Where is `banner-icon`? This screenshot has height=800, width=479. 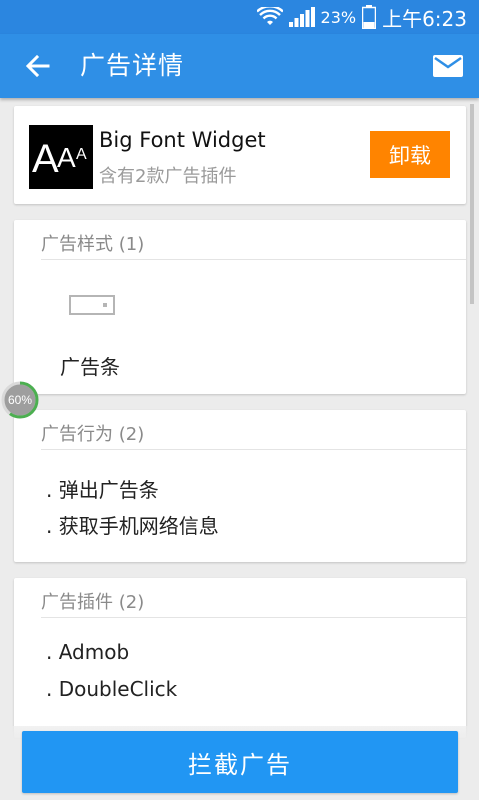 banner-icon is located at coordinates (92, 305).